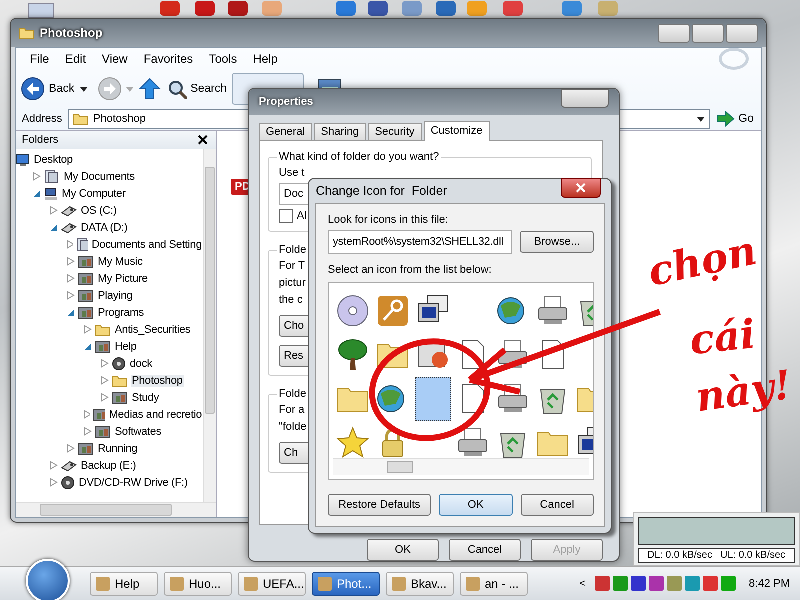 This screenshot has height=600, width=800. Describe the element at coordinates (42, 119) in the screenshot. I see `address-label: Address` at that location.